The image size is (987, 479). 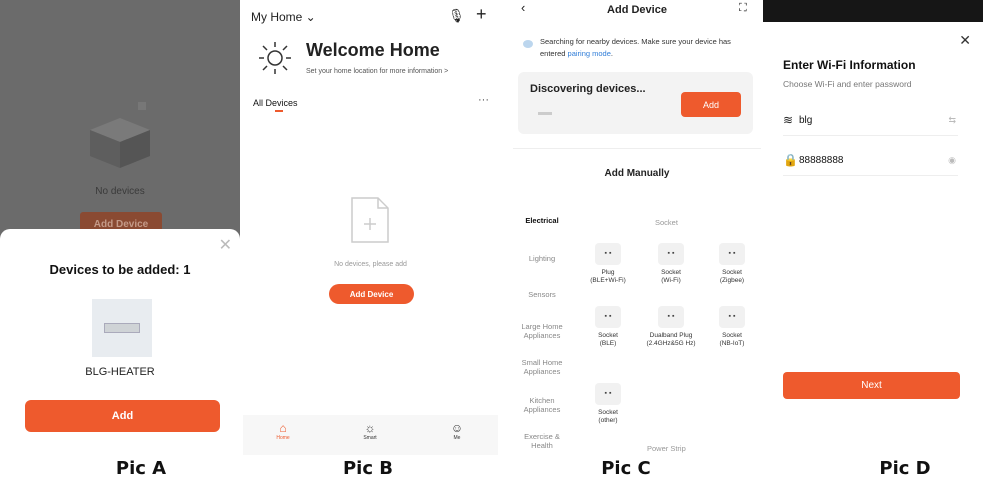 I want to click on caption-pic-c: Pic C, so click(x=626, y=468).